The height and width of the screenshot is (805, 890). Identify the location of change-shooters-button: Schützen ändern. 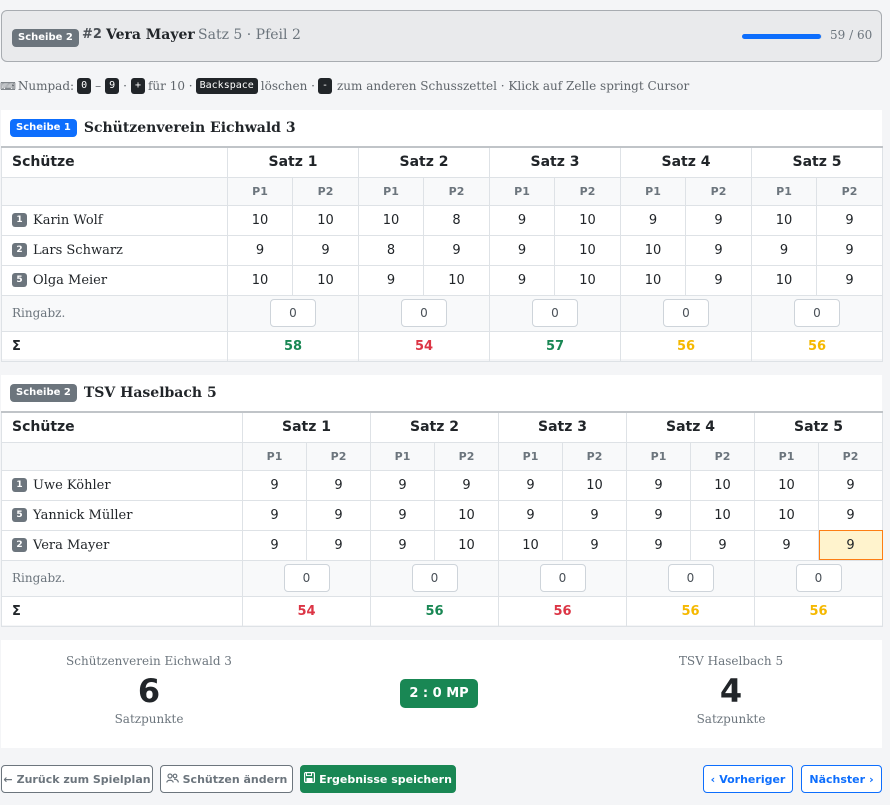
(226, 779).